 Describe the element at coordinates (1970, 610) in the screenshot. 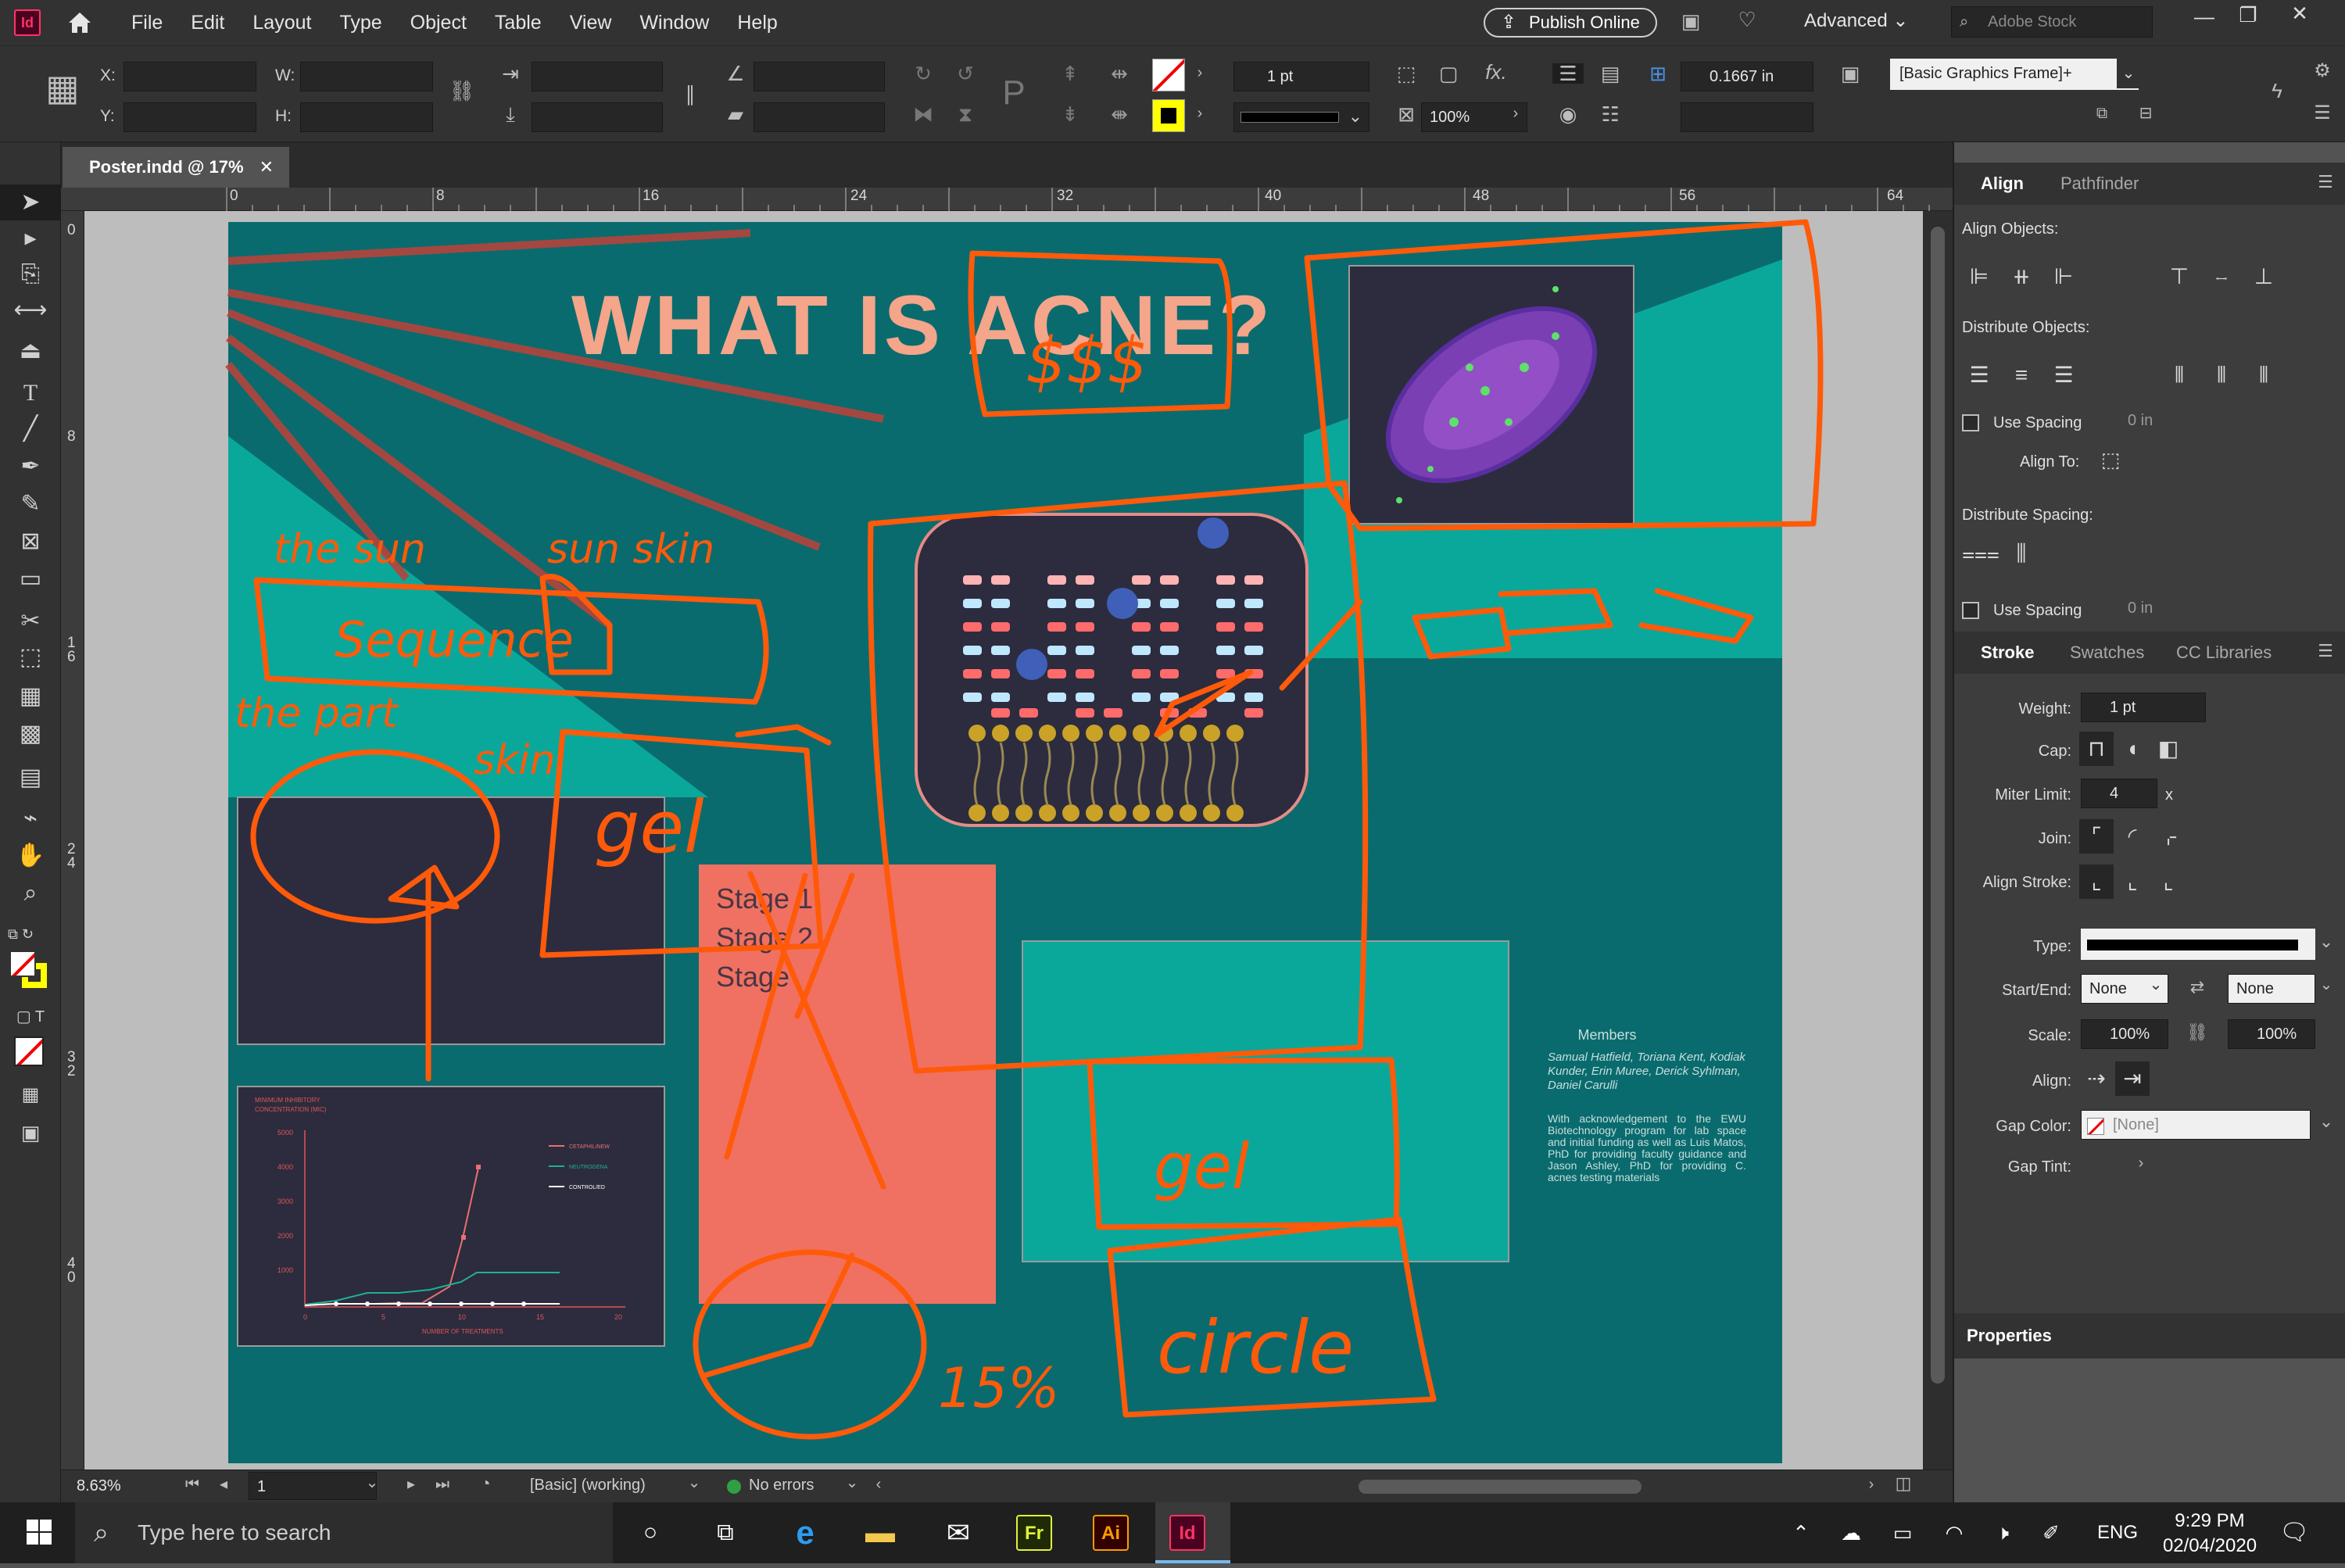

I see `use-spacing-2-checkbox` at that location.